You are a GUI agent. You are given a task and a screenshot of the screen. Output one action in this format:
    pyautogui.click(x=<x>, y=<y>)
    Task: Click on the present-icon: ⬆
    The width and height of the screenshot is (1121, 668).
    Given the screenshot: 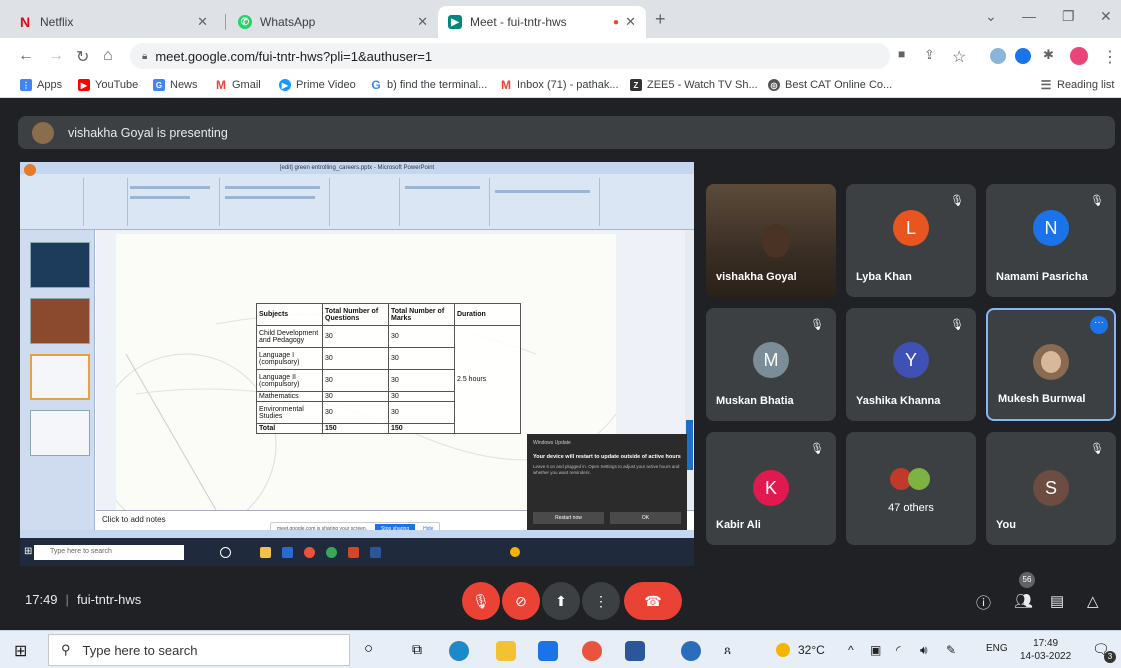 What is the action you would take?
    pyautogui.click(x=561, y=600)
    